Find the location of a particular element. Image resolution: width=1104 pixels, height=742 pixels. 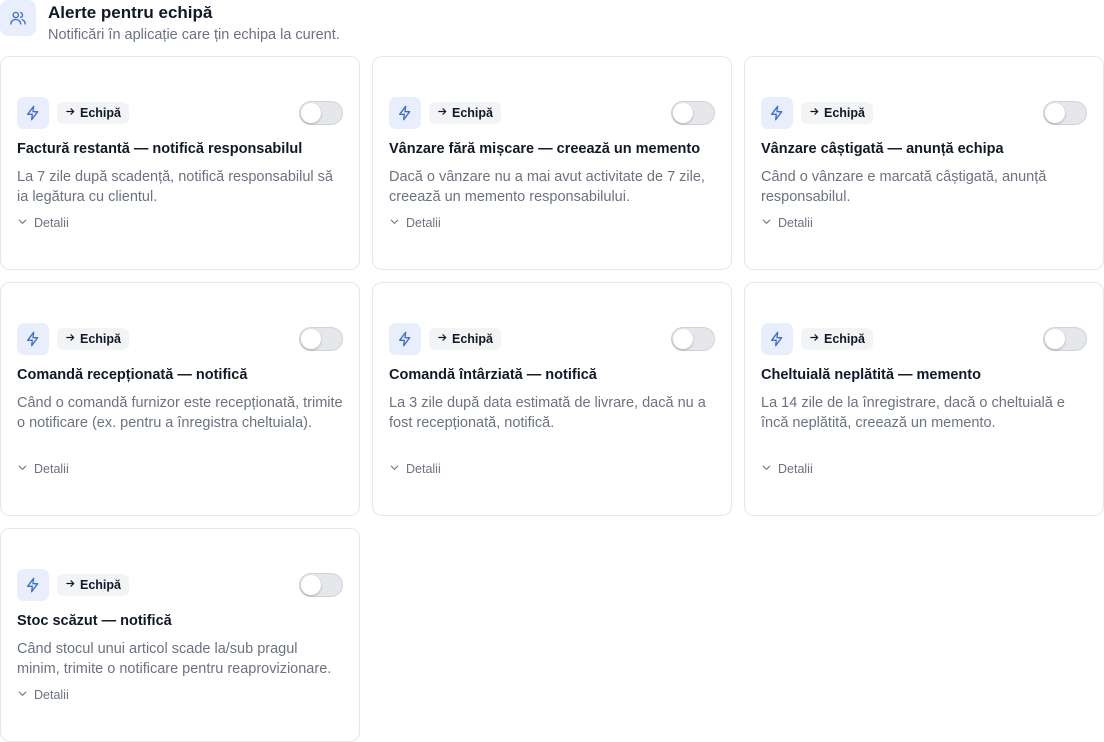

alert-title: Stoc scăzut — notifică is located at coordinates (94, 621).